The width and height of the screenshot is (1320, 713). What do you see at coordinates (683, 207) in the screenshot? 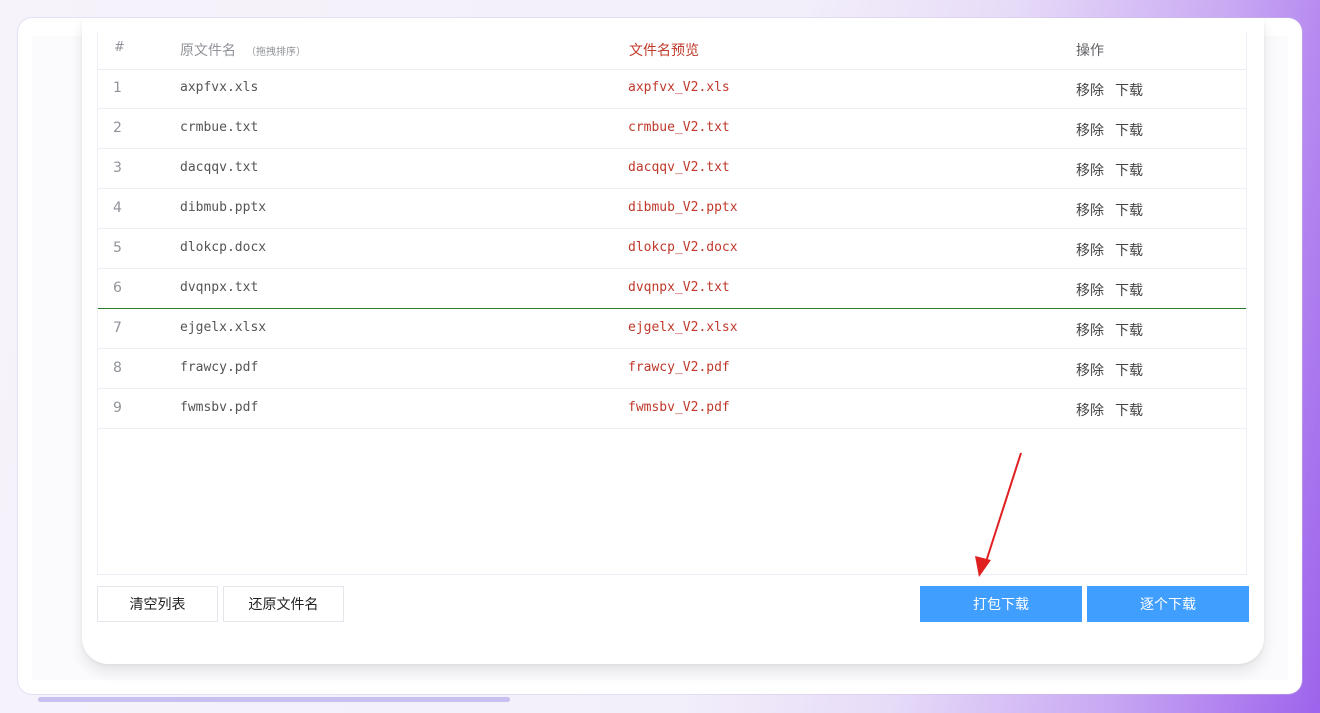
I see `row-preview-name: dibmub_V2.pptx` at bounding box center [683, 207].